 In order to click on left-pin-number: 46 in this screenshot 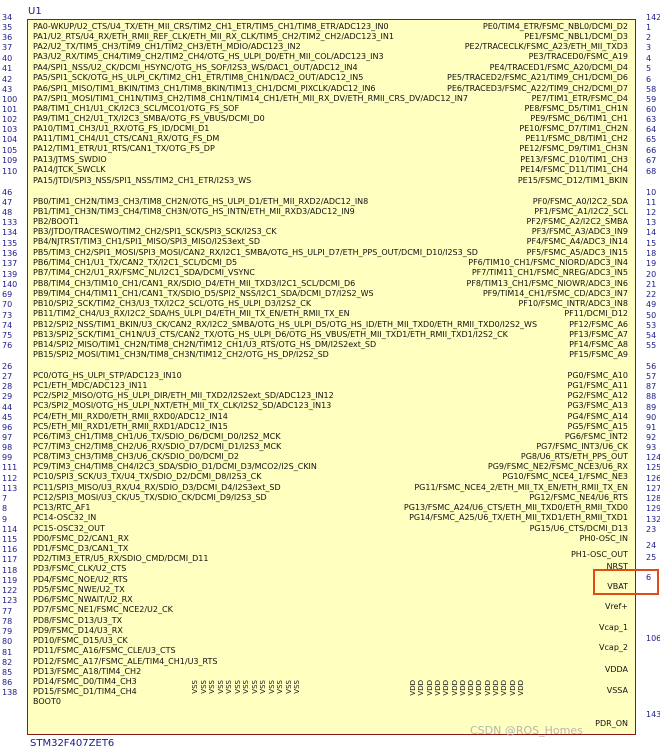, I will do `click(7, 192)`.